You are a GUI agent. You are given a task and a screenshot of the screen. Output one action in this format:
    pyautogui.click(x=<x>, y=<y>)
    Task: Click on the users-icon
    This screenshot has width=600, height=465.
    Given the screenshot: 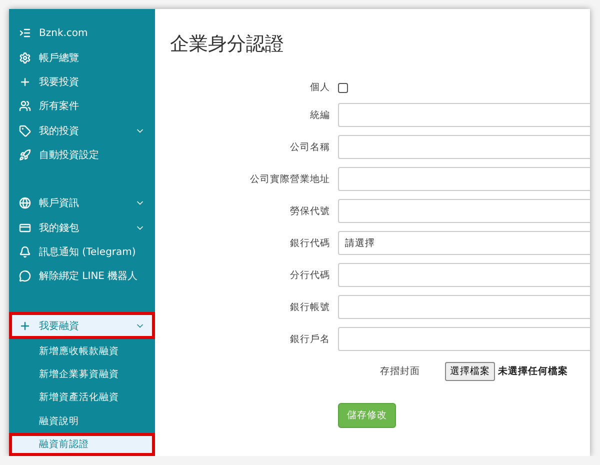 What is the action you would take?
    pyautogui.click(x=25, y=106)
    